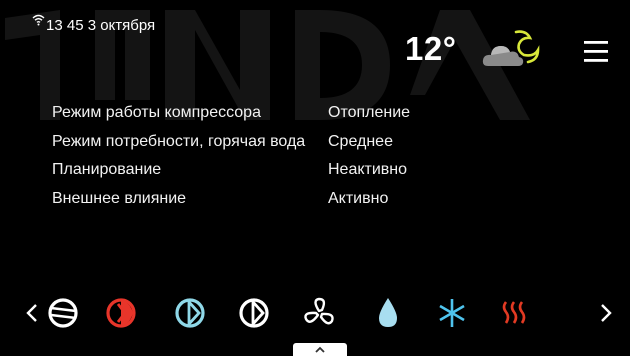  Describe the element at coordinates (360, 141) in the screenshot. I see `info-value: Среднее` at that location.